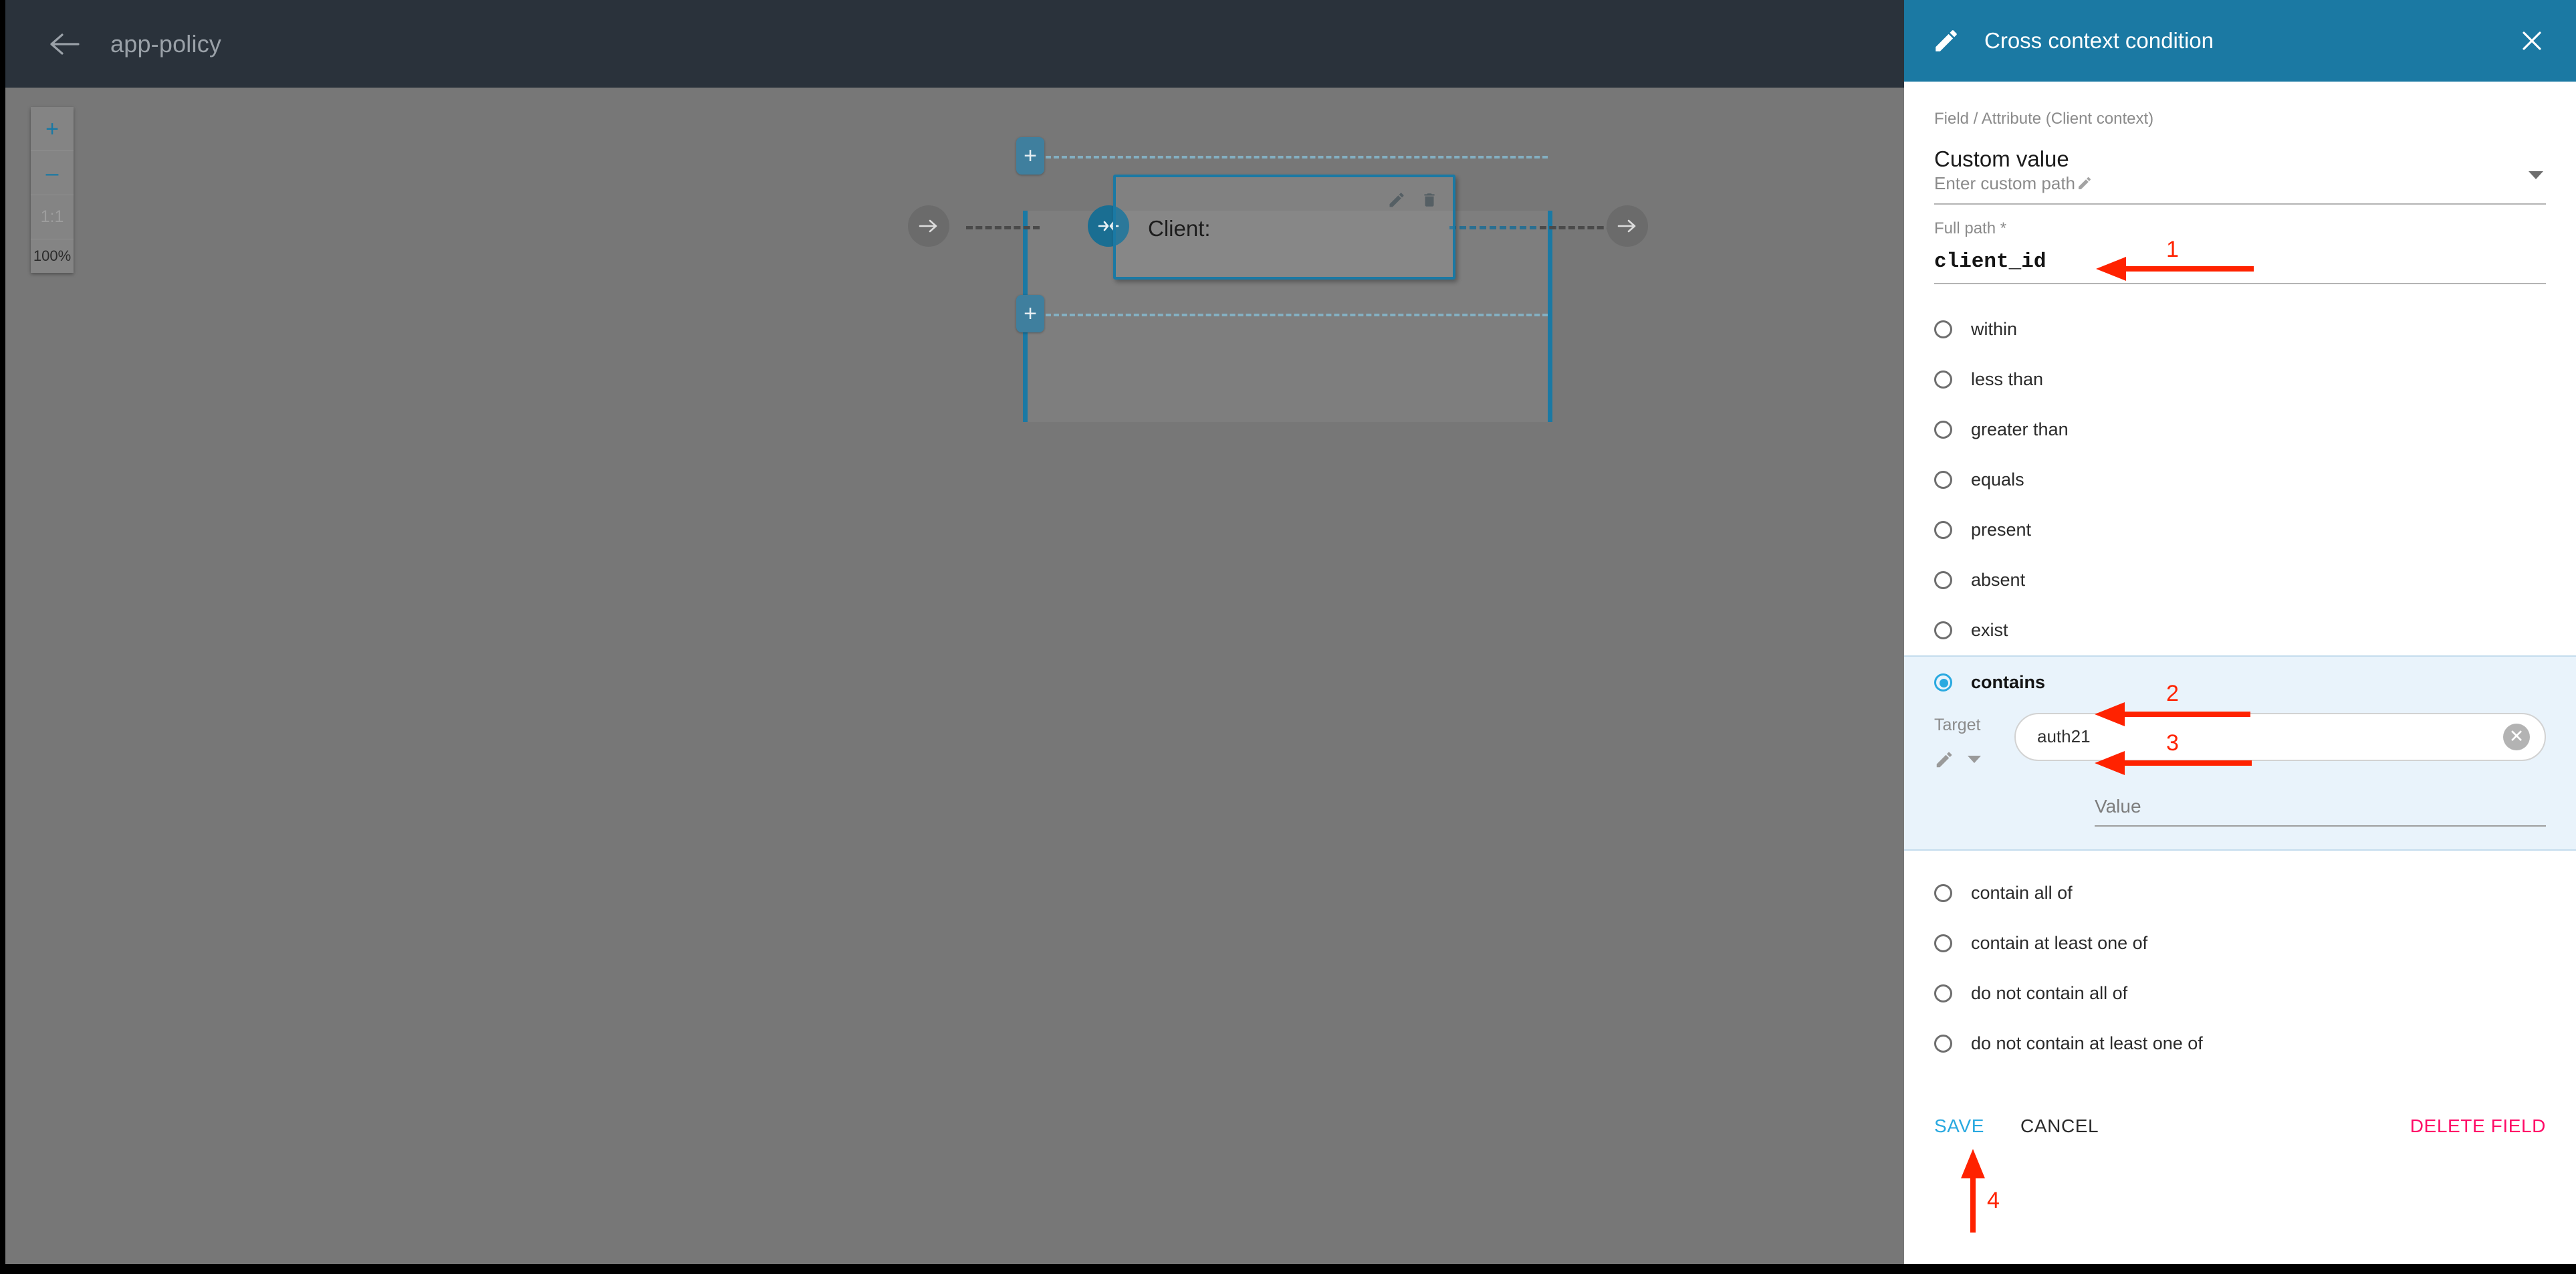 The width and height of the screenshot is (2576, 1274). I want to click on client-node-label: Client:, so click(1179, 228).